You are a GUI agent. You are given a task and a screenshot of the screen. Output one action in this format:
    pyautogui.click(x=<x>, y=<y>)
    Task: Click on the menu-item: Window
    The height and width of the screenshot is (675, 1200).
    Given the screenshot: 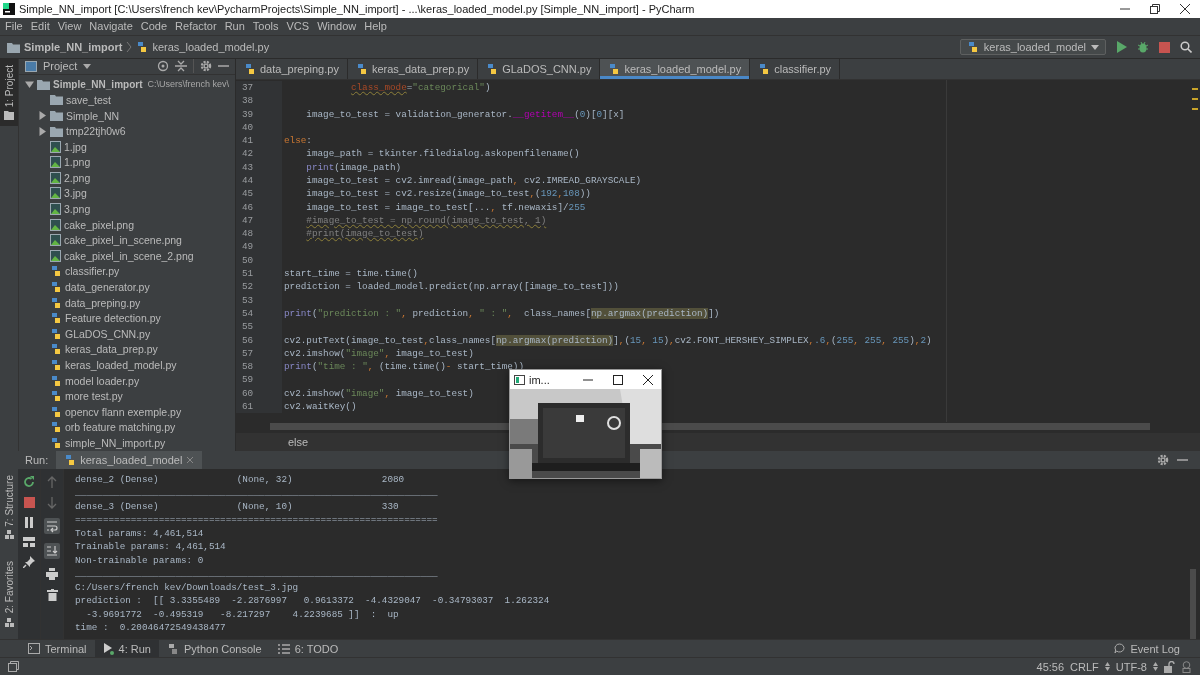 What is the action you would take?
    pyautogui.click(x=337, y=26)
    